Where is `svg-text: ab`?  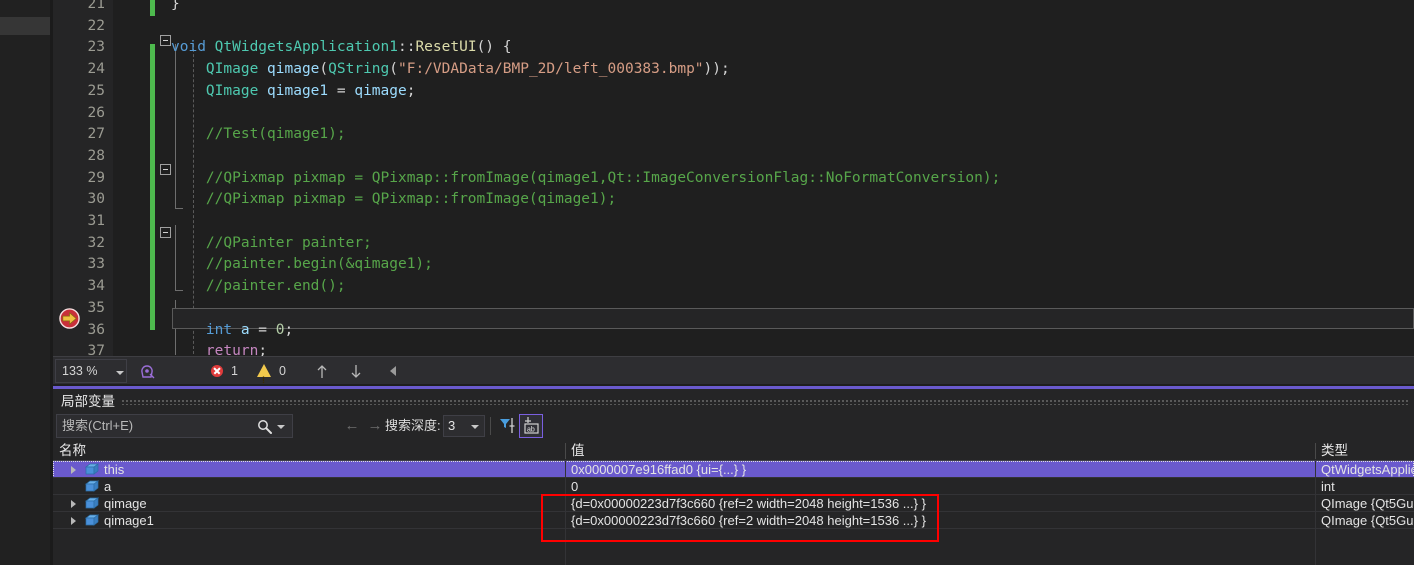 svg-text: ab is located at coordinates (531, 430).